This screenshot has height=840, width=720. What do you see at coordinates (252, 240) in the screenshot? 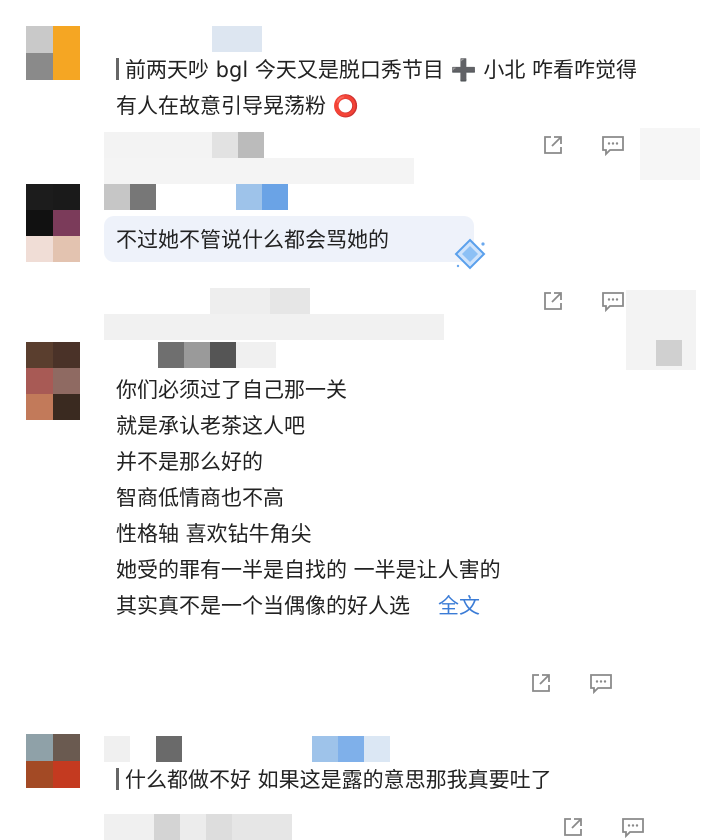
I see `comment-text: 不过她不管说什么都会骂她的` at bounding box center [252, 240].